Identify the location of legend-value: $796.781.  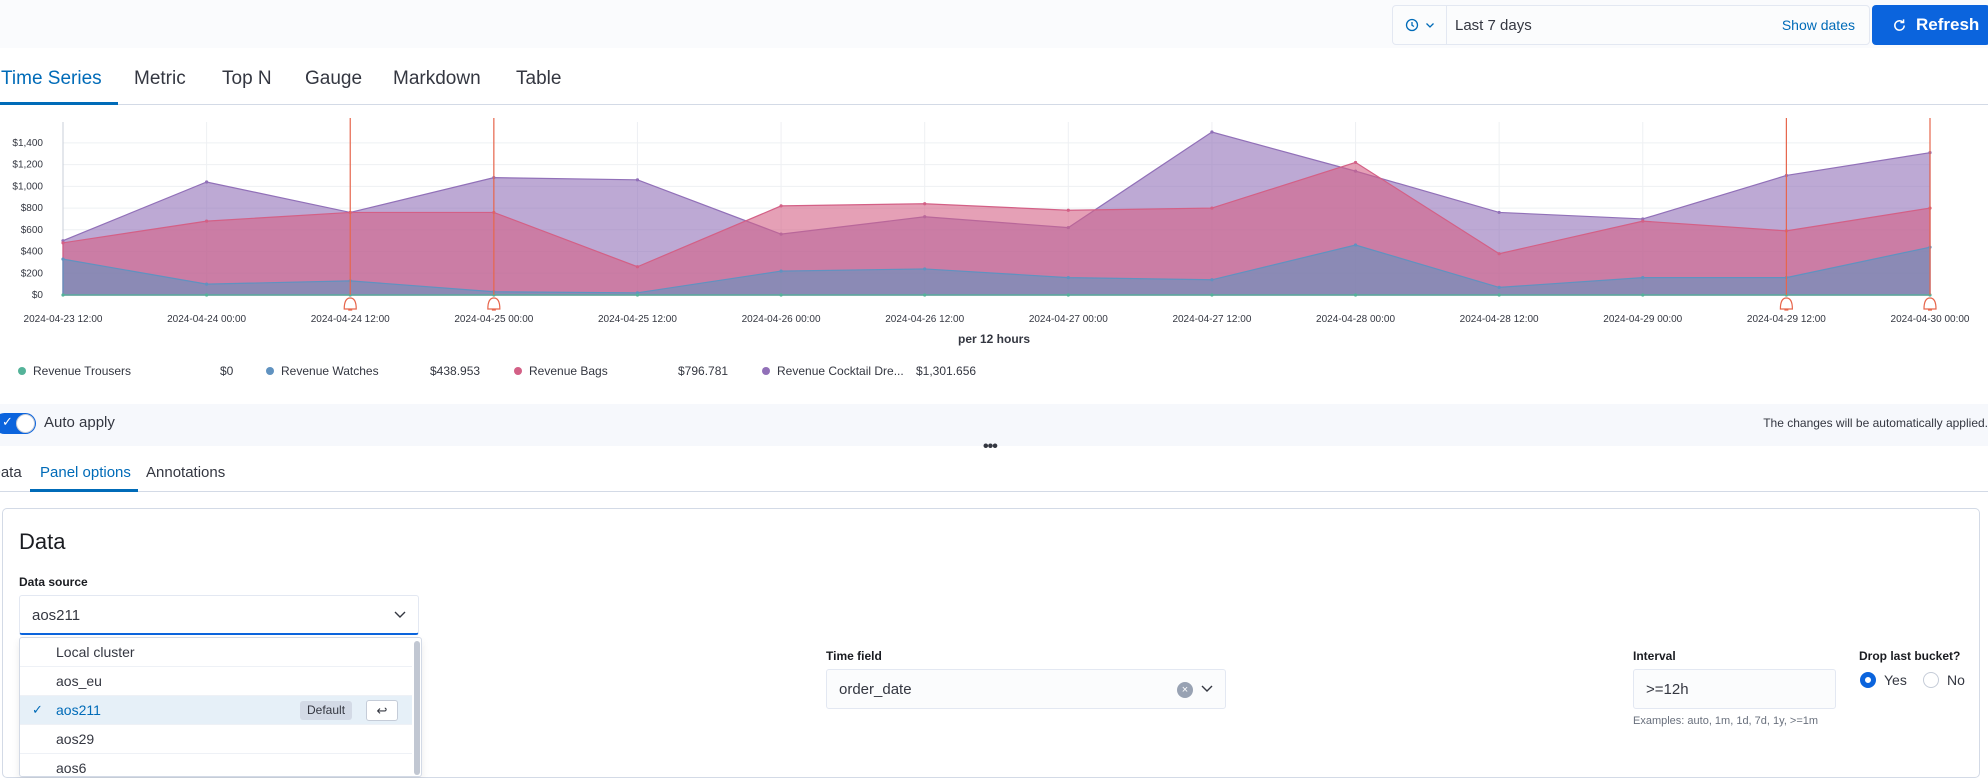
(703, 371).